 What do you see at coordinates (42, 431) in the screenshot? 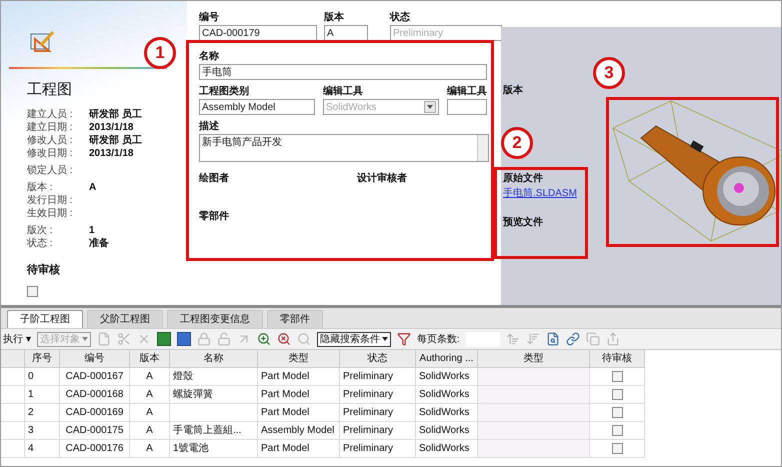
I see `table-cell: 3` at bounding box center [42, 431].